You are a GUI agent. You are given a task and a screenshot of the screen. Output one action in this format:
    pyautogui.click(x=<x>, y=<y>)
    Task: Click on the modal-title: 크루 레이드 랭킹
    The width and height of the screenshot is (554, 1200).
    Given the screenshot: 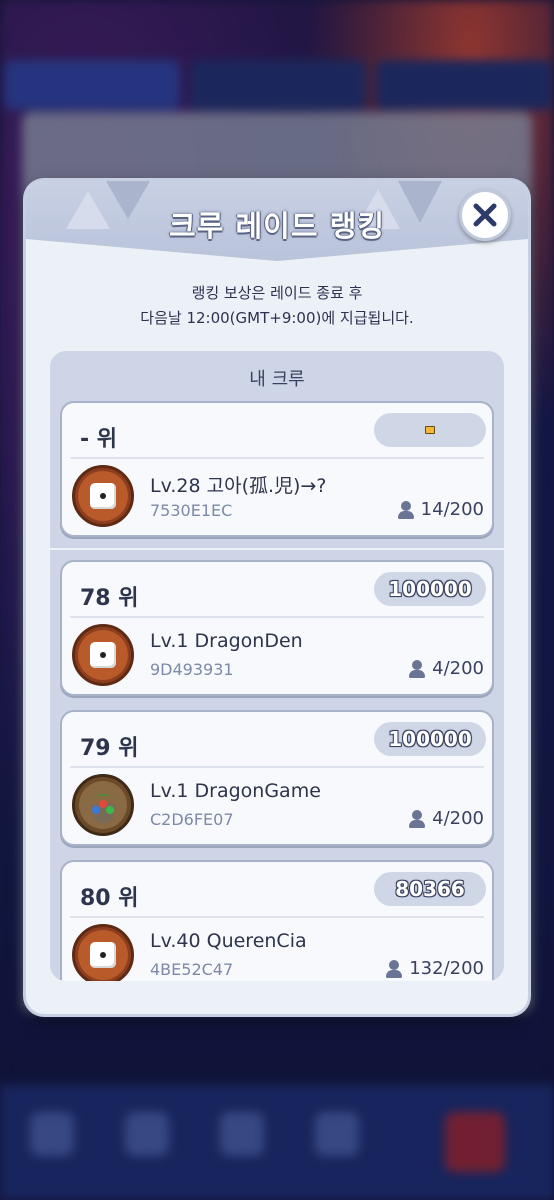 What is the action you would take?
    pyautogui.click(x=277, y=226)
    